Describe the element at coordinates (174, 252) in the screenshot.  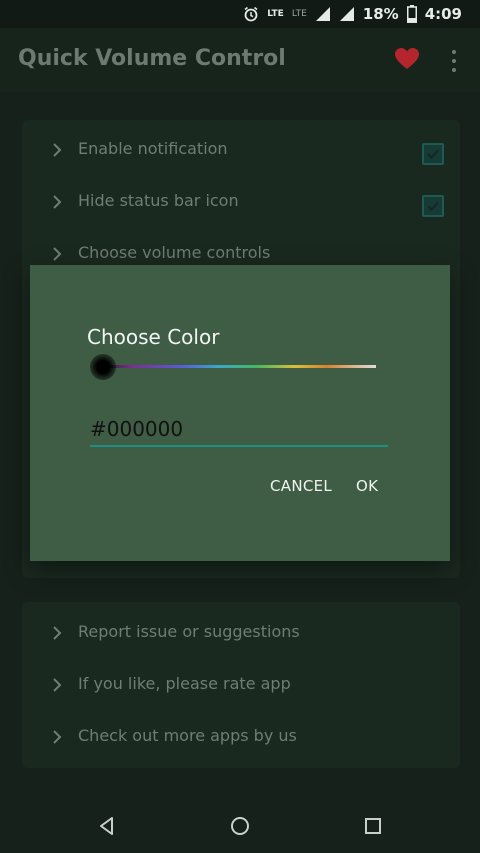
I see `row-label: Choose volume controls` at that location.